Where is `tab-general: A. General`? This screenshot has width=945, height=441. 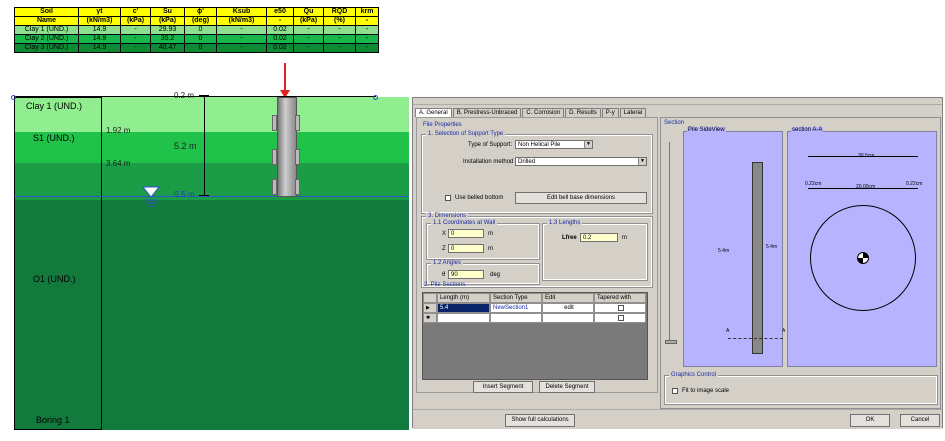
tab-general: A. General is located at coordinates (433, 112).